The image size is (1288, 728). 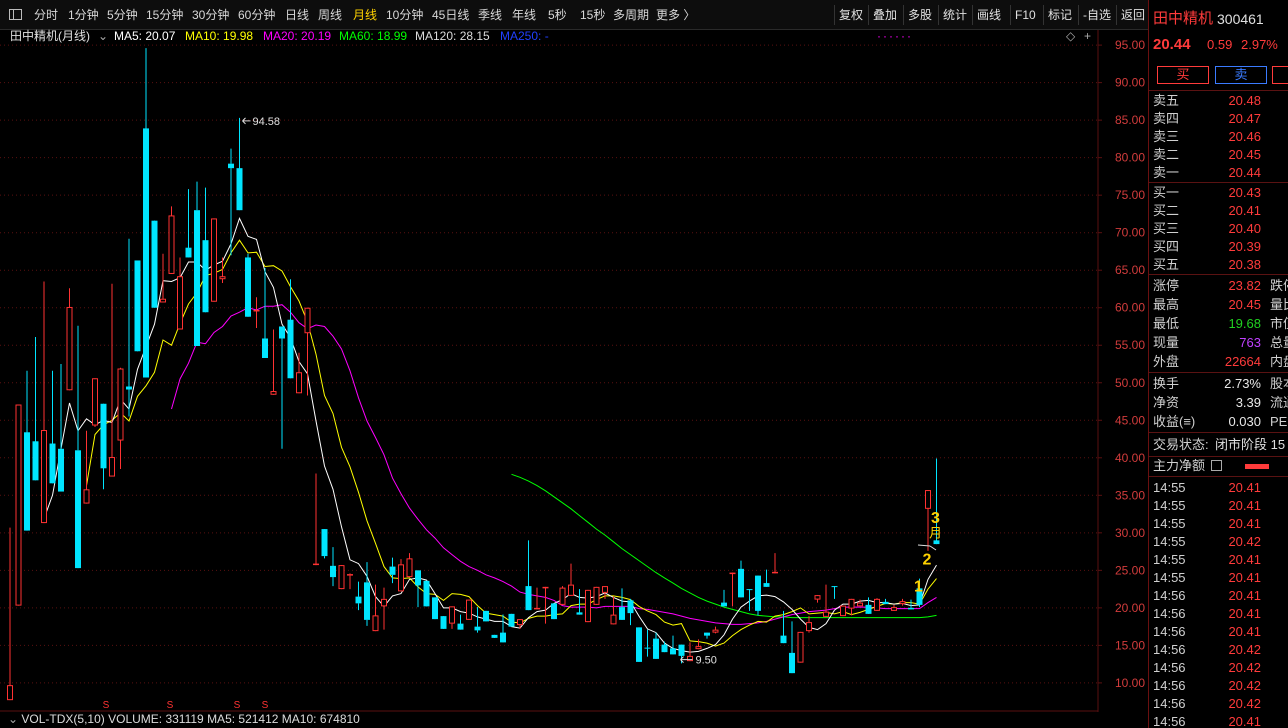 I want to click on volume-indicator-name: VOL-TDX(5,10), so click(x=63, y=719).